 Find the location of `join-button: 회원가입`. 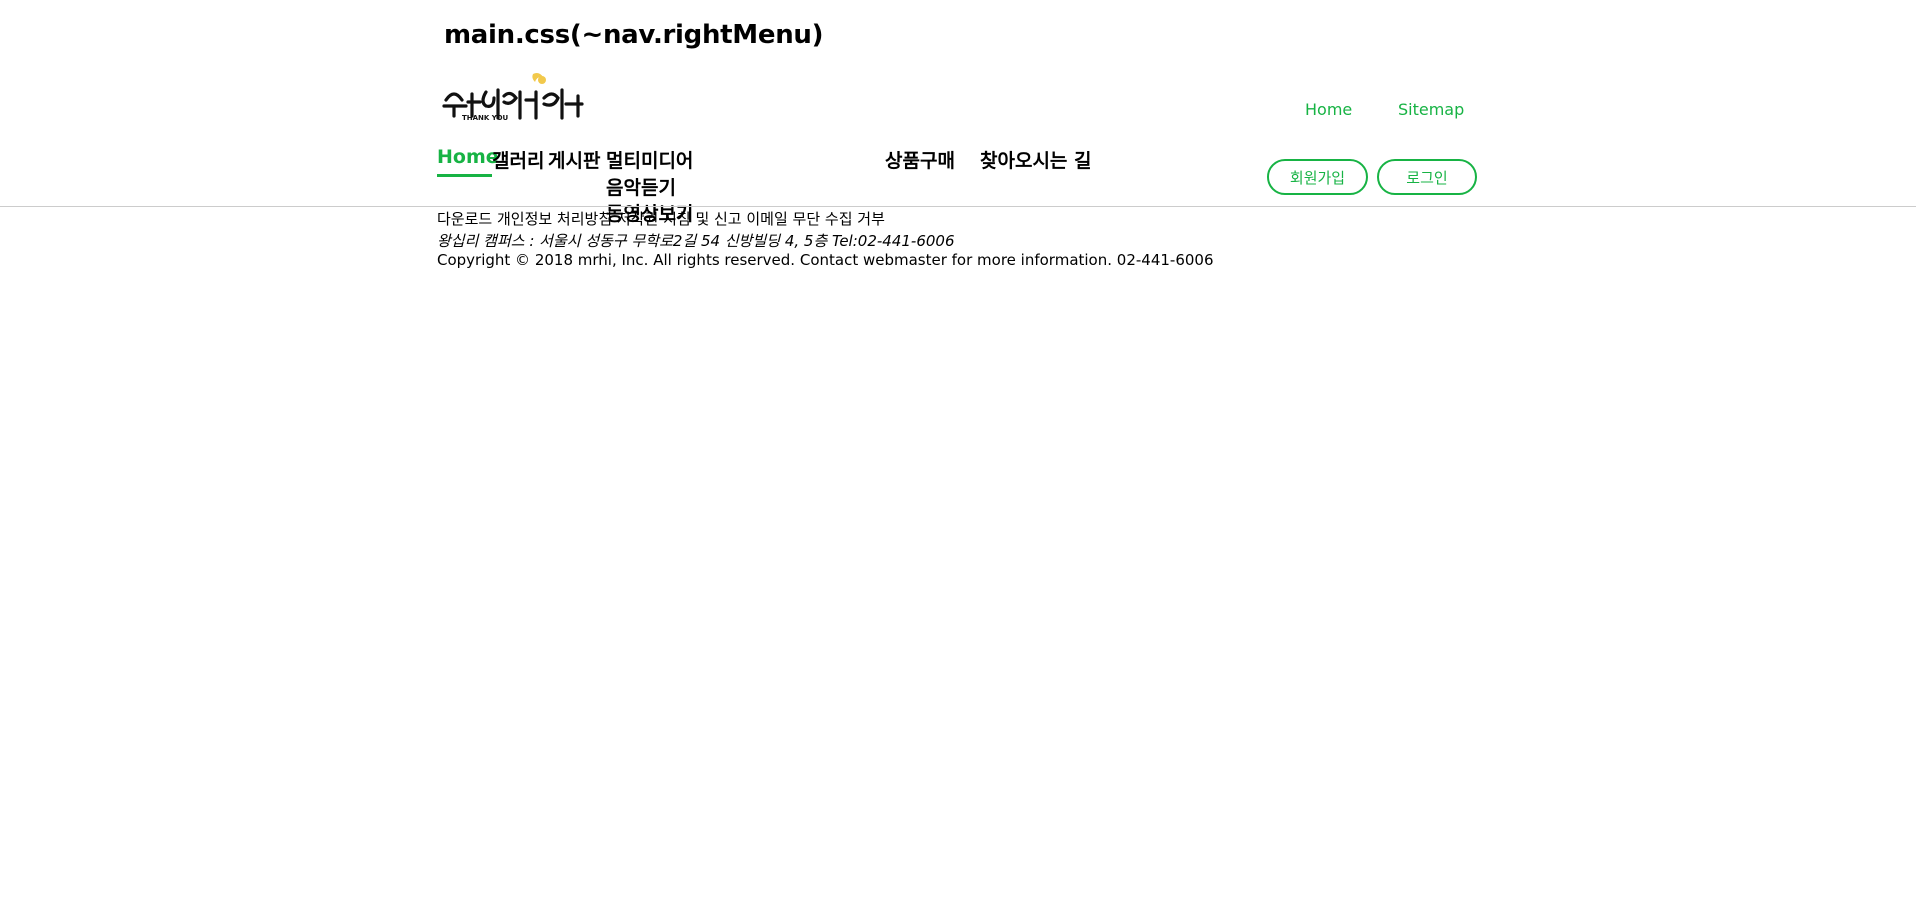

join-button: 회원가입 is located at coordinates (1317, 177).